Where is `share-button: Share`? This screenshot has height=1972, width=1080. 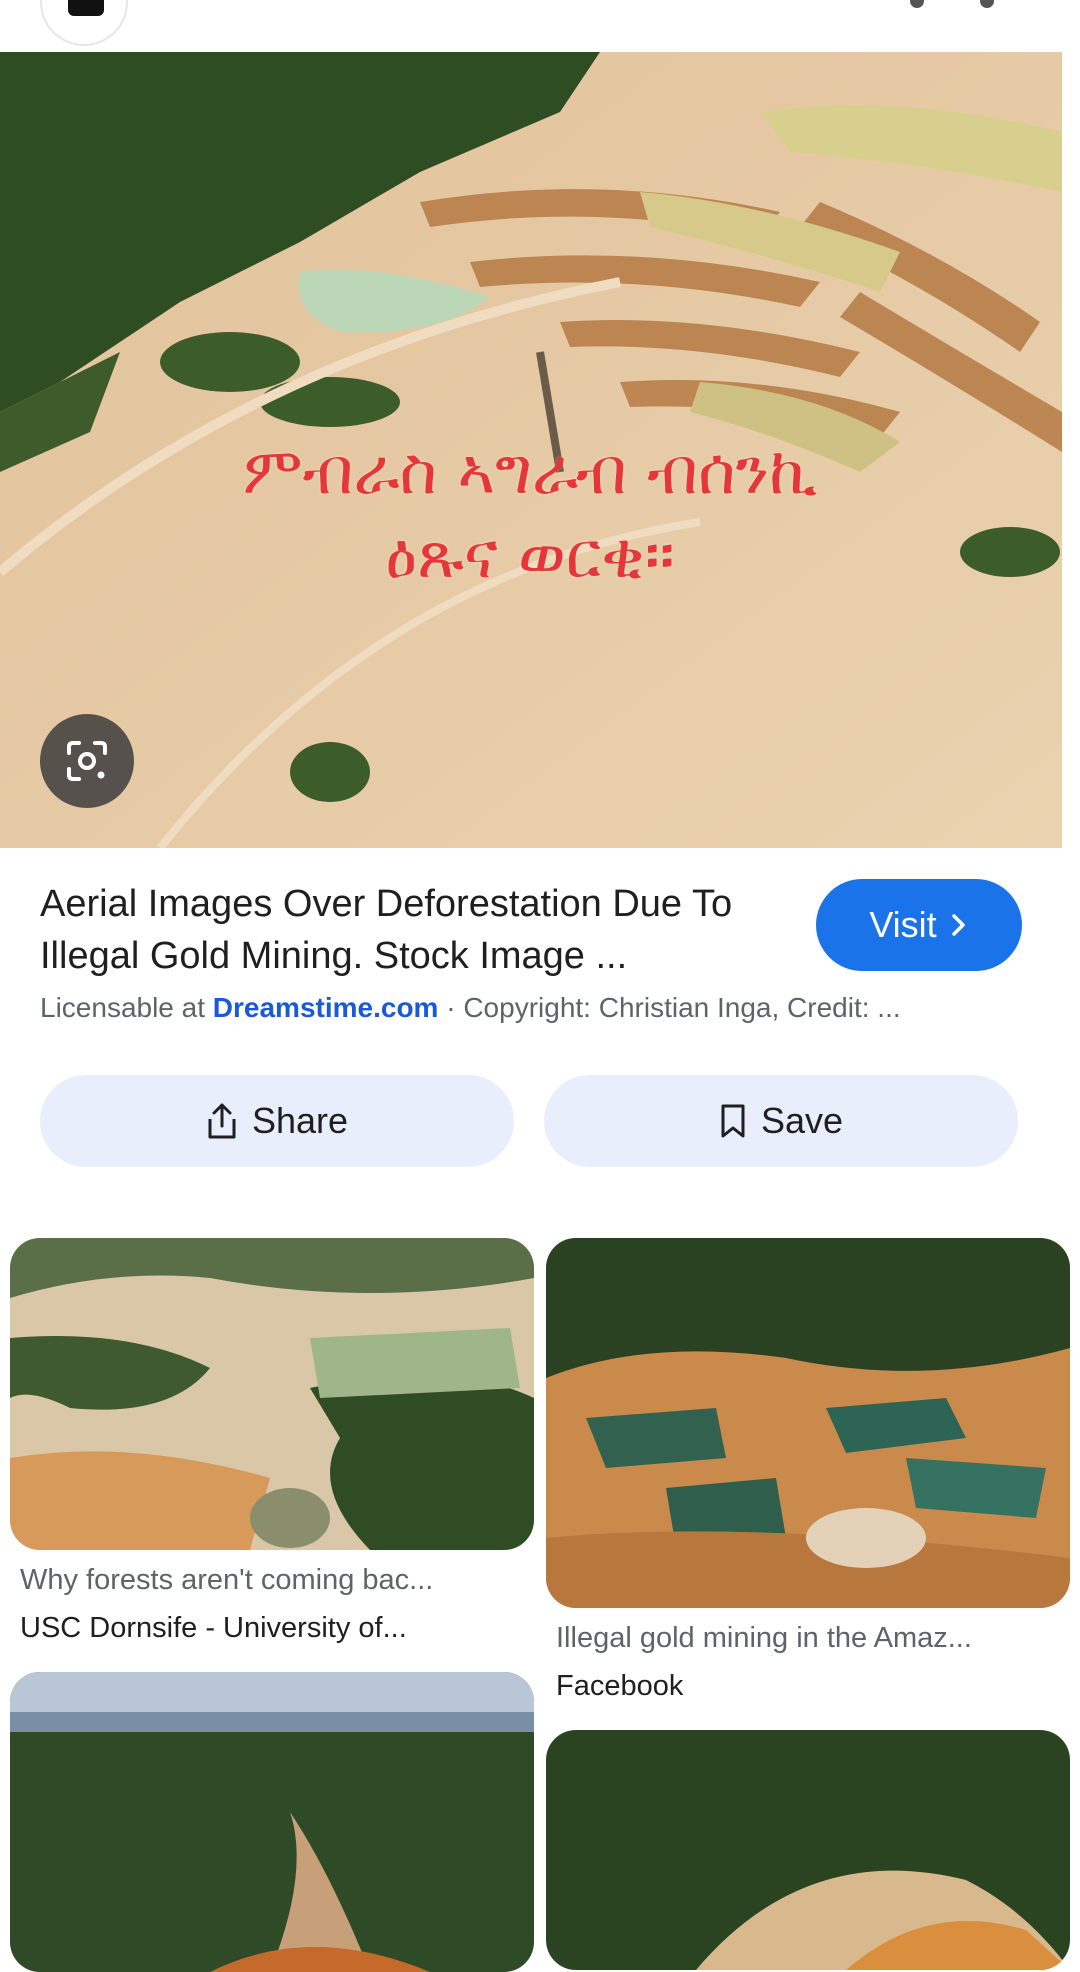 share-button: Share is located at coordinates (277, 1121).